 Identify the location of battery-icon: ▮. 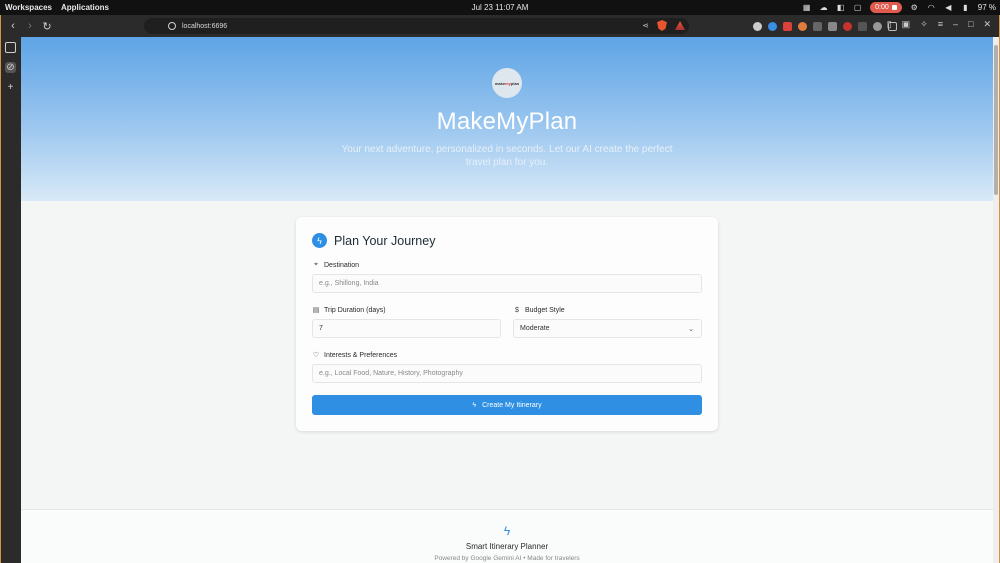
(965, 7).